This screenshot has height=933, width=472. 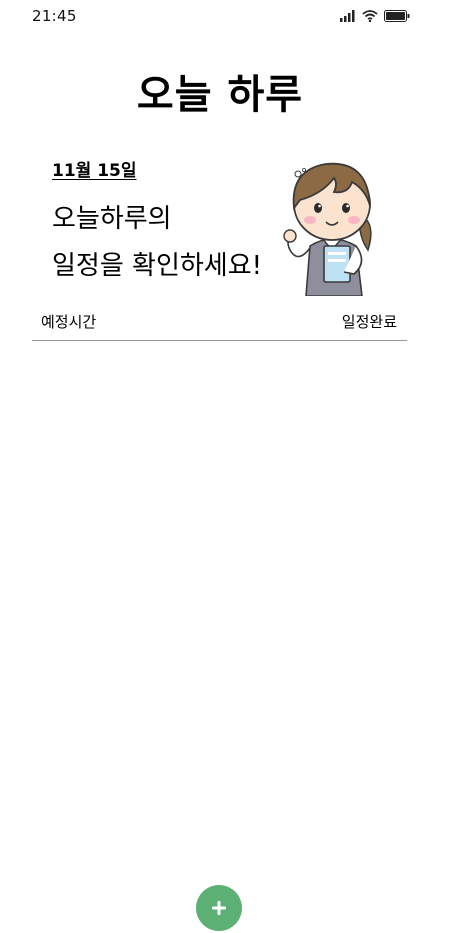 What do you see at coordinates (397, 16) in the screenshot?
I see `battery-icon` at bounding box center [397, 16].